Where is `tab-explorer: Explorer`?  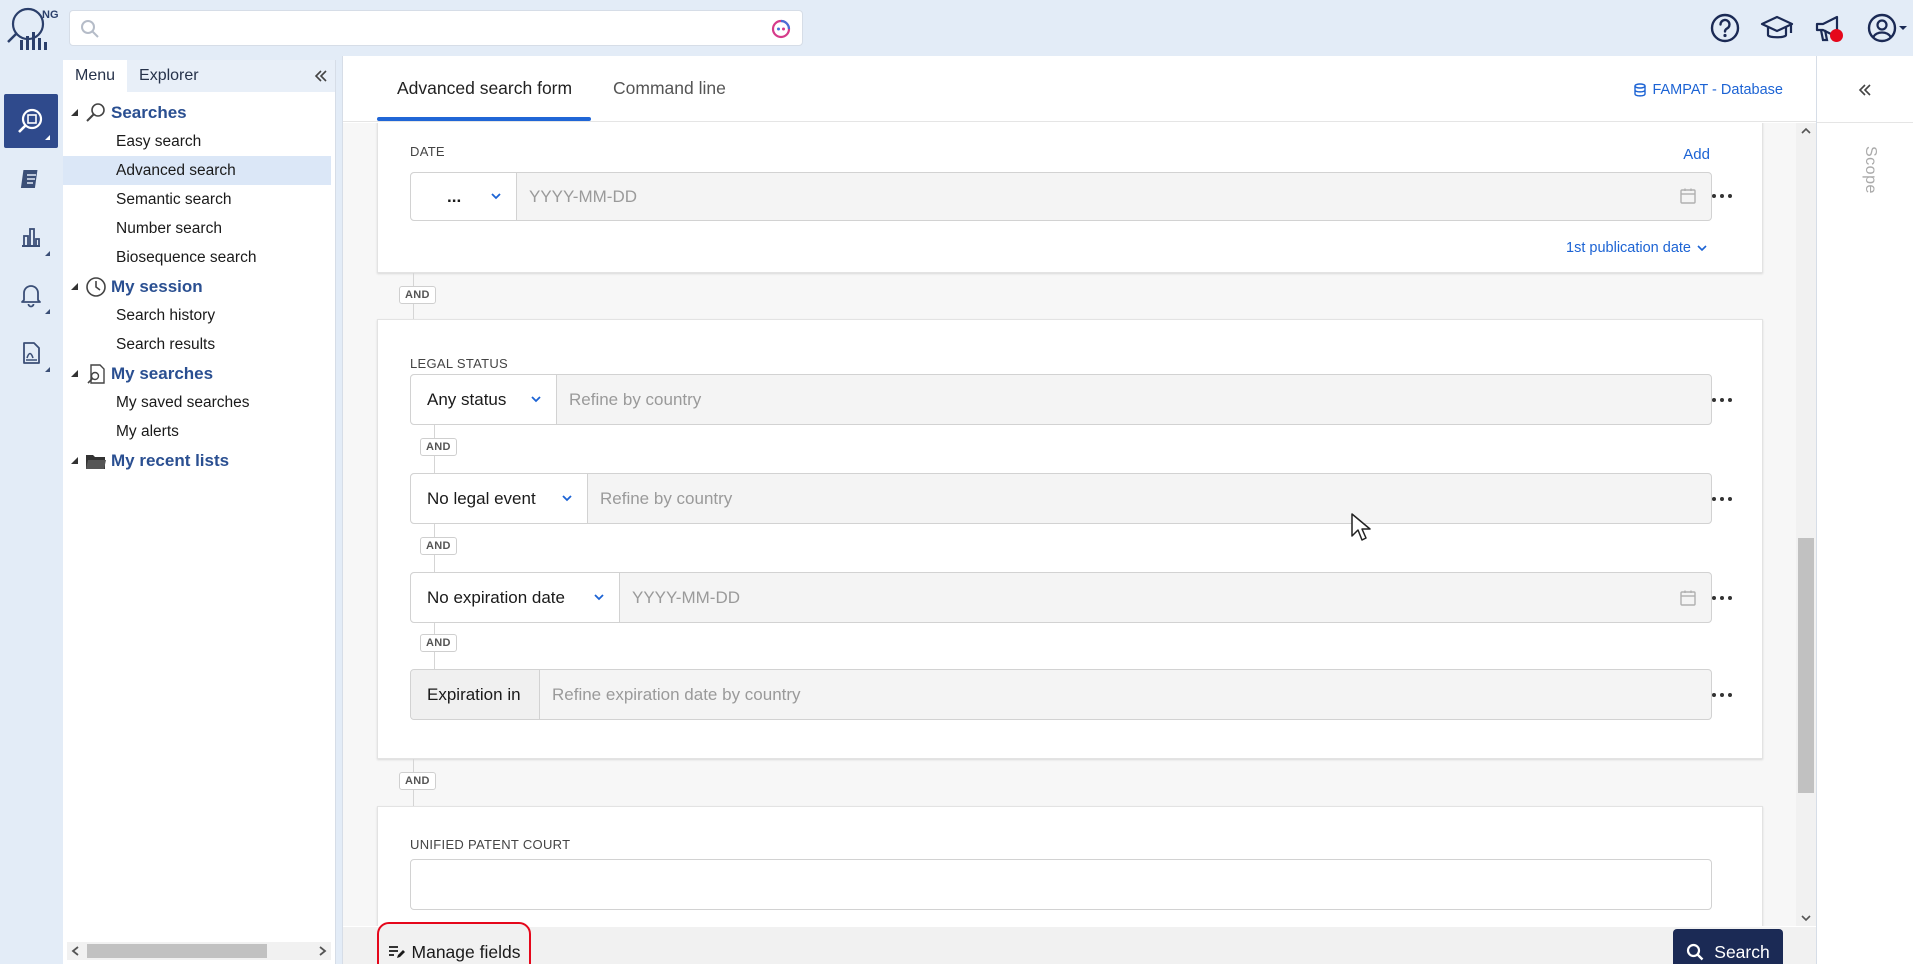 tab-explorer: Explorer is located at coordinates (169, 76).